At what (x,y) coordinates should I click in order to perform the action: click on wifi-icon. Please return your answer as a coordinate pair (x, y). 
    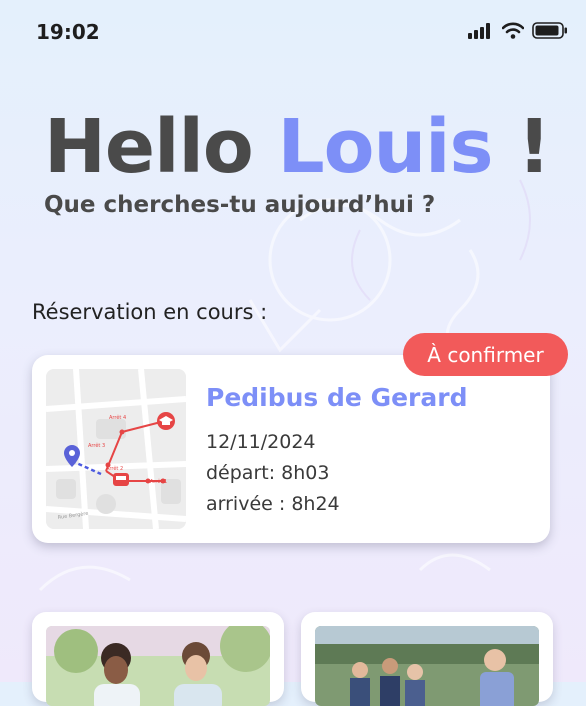
    Looking at the image, I should click on (513, 30).